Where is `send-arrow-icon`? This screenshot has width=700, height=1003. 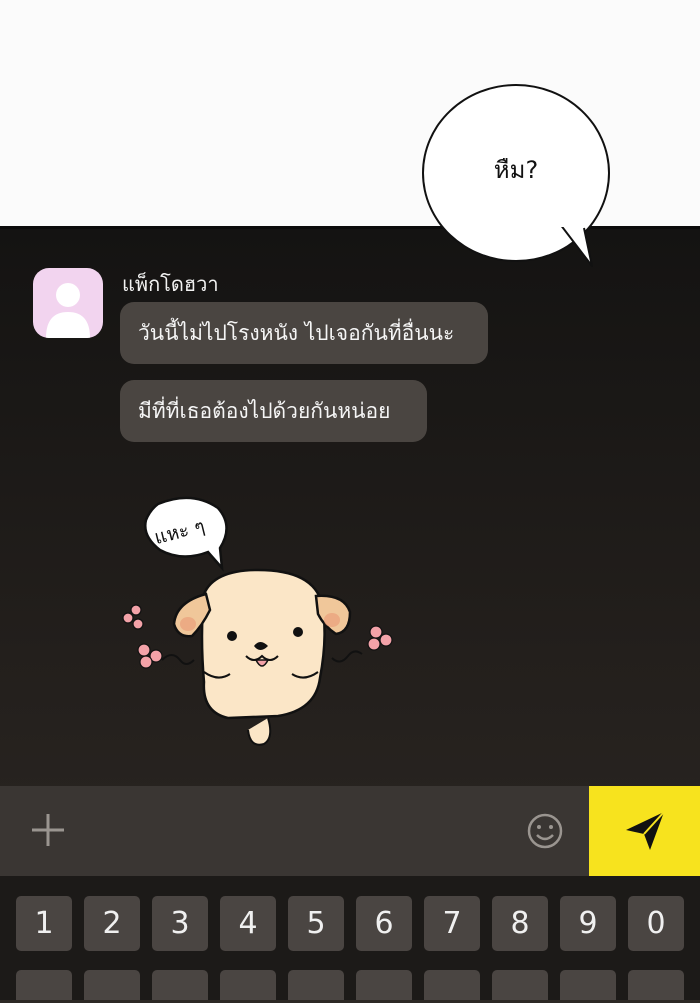
send-arrow-icon is located at coordinates (645, 830).